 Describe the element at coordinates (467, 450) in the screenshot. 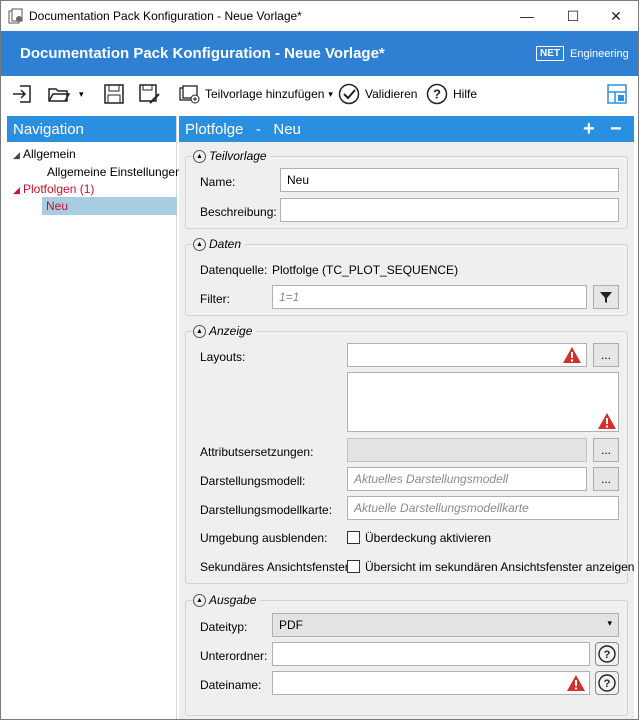

I see `attribute-replacements-field` at that location.